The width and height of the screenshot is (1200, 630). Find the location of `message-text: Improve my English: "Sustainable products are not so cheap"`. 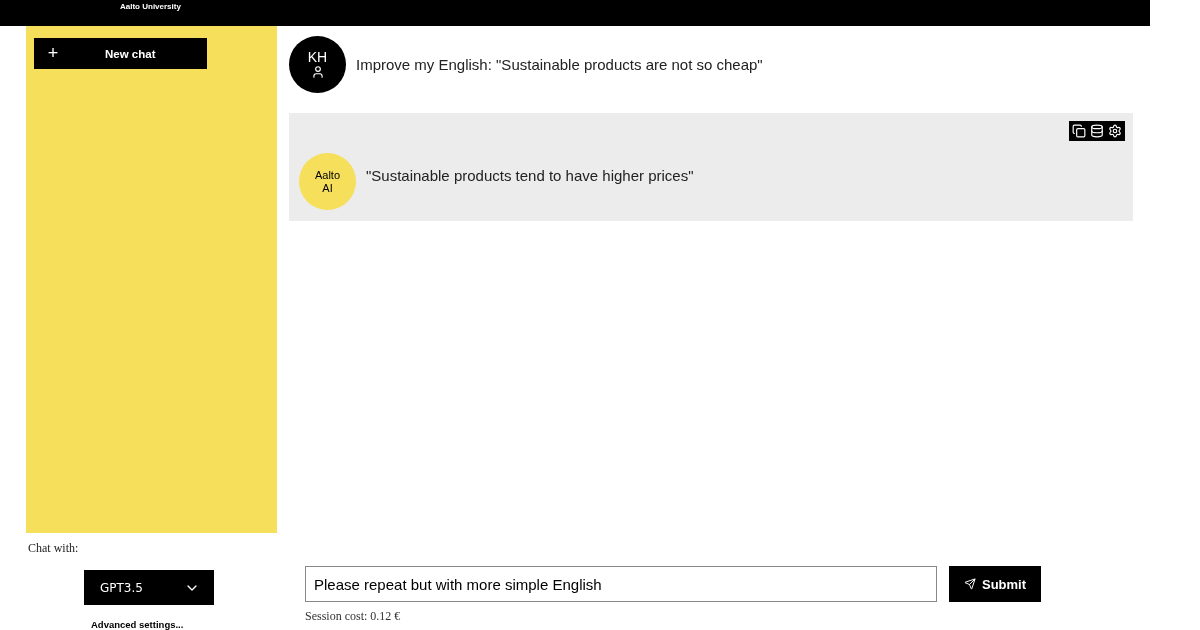

message-text: Improve my English: "Sustainable products are not so cheap" is located at coordinates (559, 64).